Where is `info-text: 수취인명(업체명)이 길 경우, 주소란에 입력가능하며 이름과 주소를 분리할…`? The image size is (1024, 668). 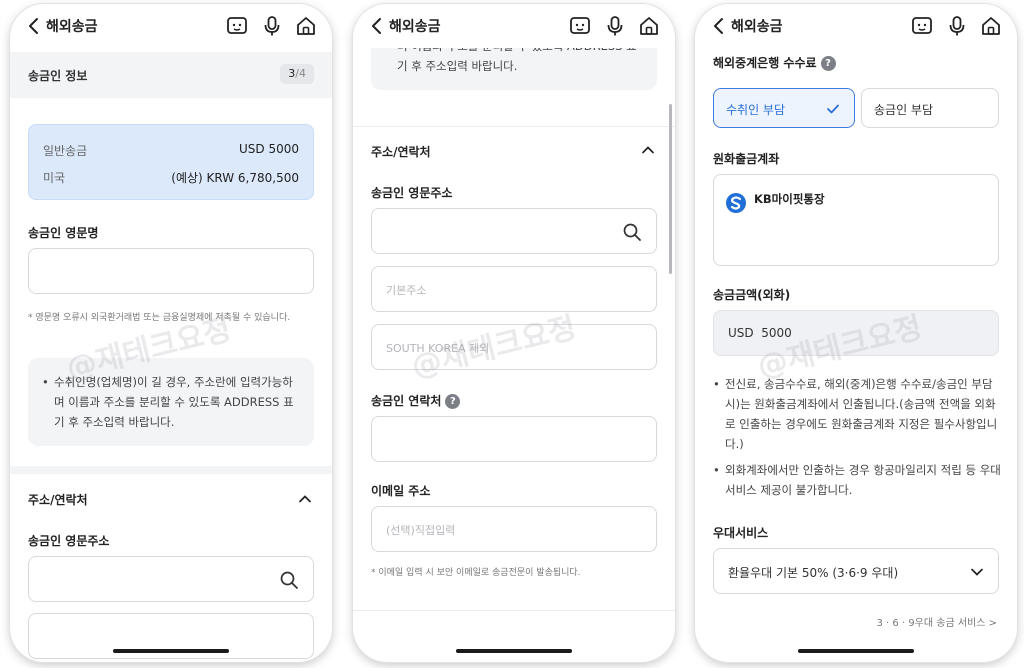 info-text: 수취인명(업체명)이 길 경우, 주소란에 입력가능하며 이름과 주소를 분리할… is located at coordinates (171, 402).